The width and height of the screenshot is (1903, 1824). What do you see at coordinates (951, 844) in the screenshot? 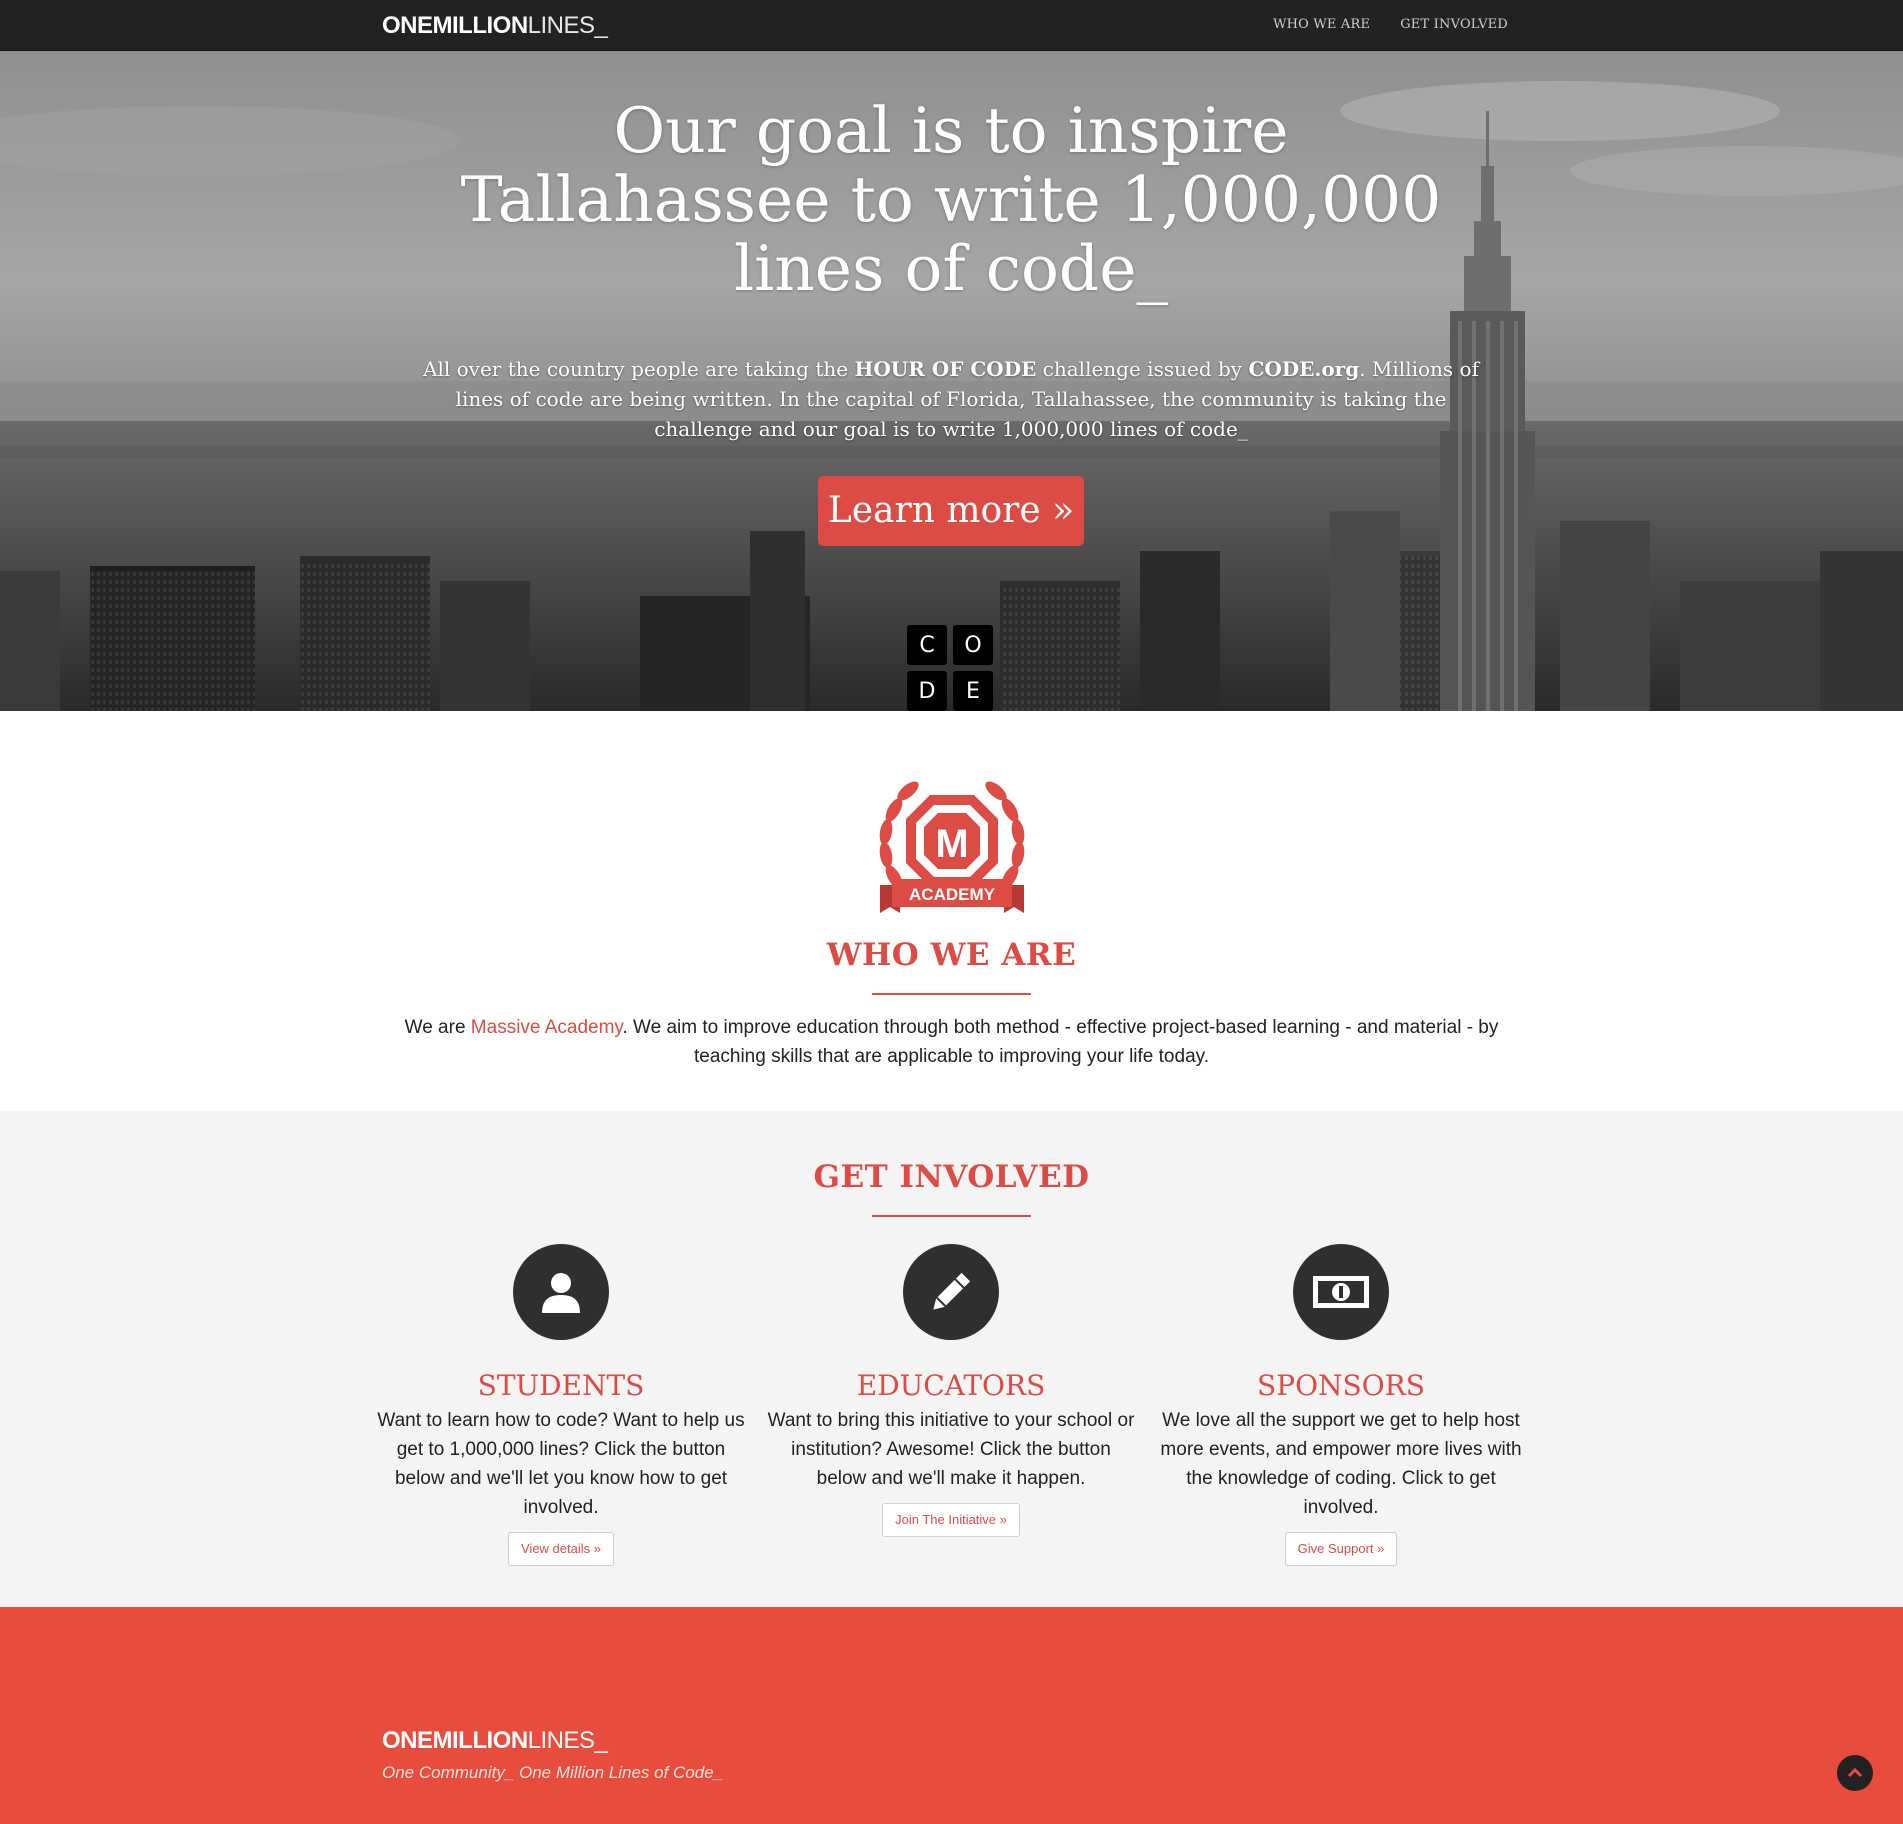
I see `badge-letter: M` at bounding box center [951, 844].